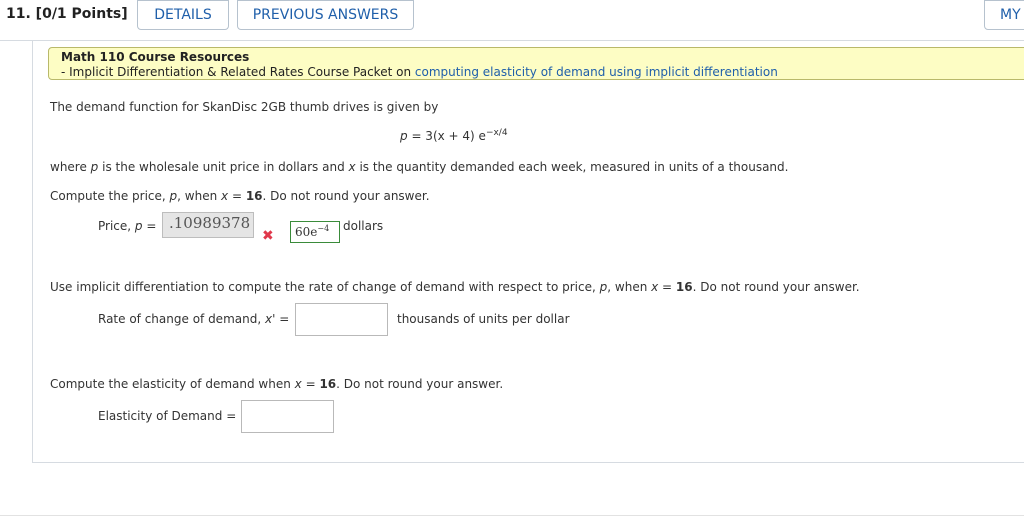  What do you see at coordinates (181, 319) in the screenshot?
I see `rate-label-prefix: Rate of change of demand,` at bounding box center [181, 319].